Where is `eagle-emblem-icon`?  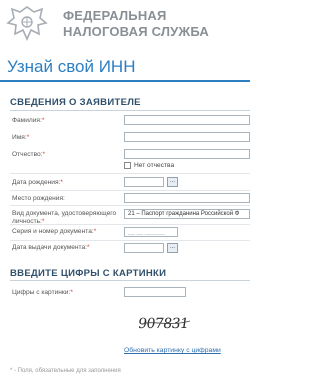 eagle-emblem-icon is located at coordinates (27, 23).